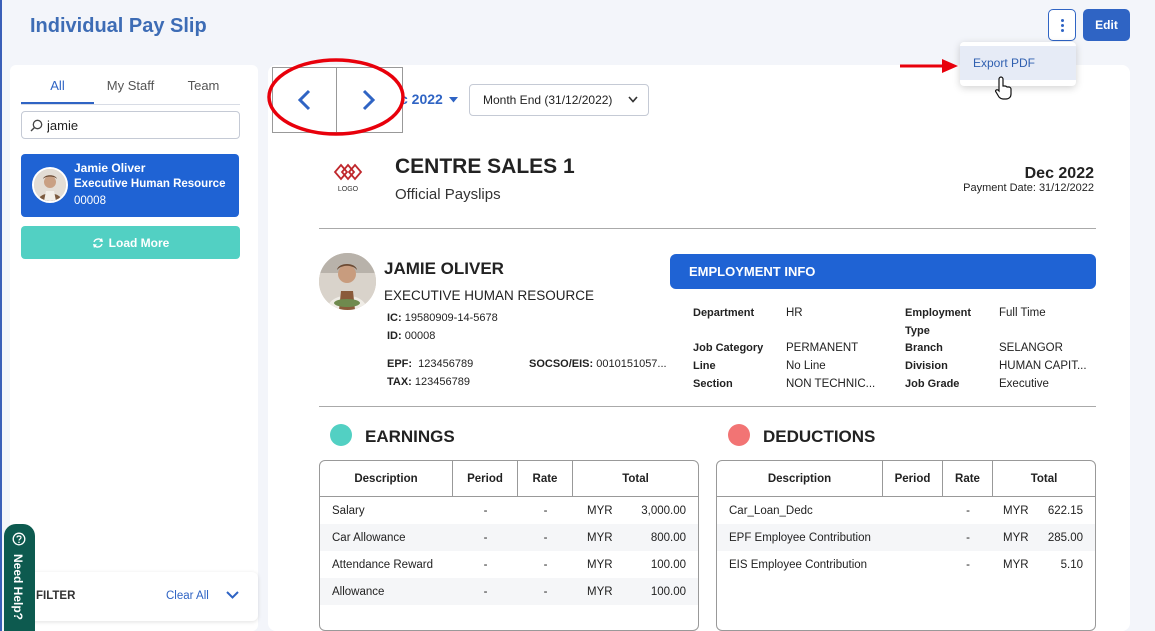  I want to click on filter-label: FILTER, so click(56, 596).